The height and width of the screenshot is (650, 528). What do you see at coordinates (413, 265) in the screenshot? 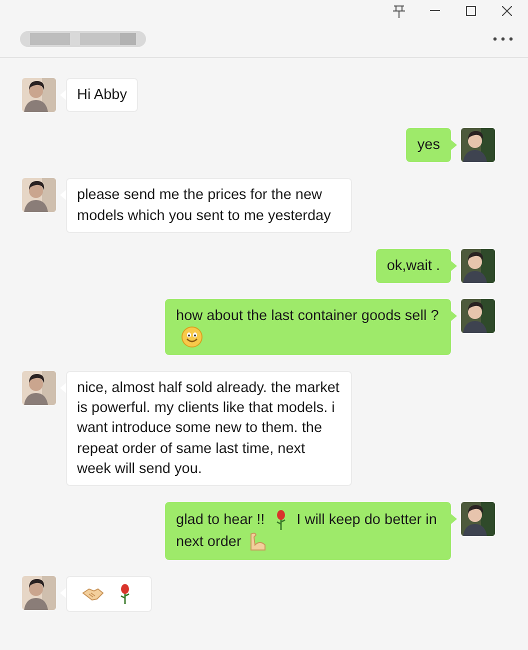
I see `message-bubble: ok,wait .` at bounding box center [413, 265].